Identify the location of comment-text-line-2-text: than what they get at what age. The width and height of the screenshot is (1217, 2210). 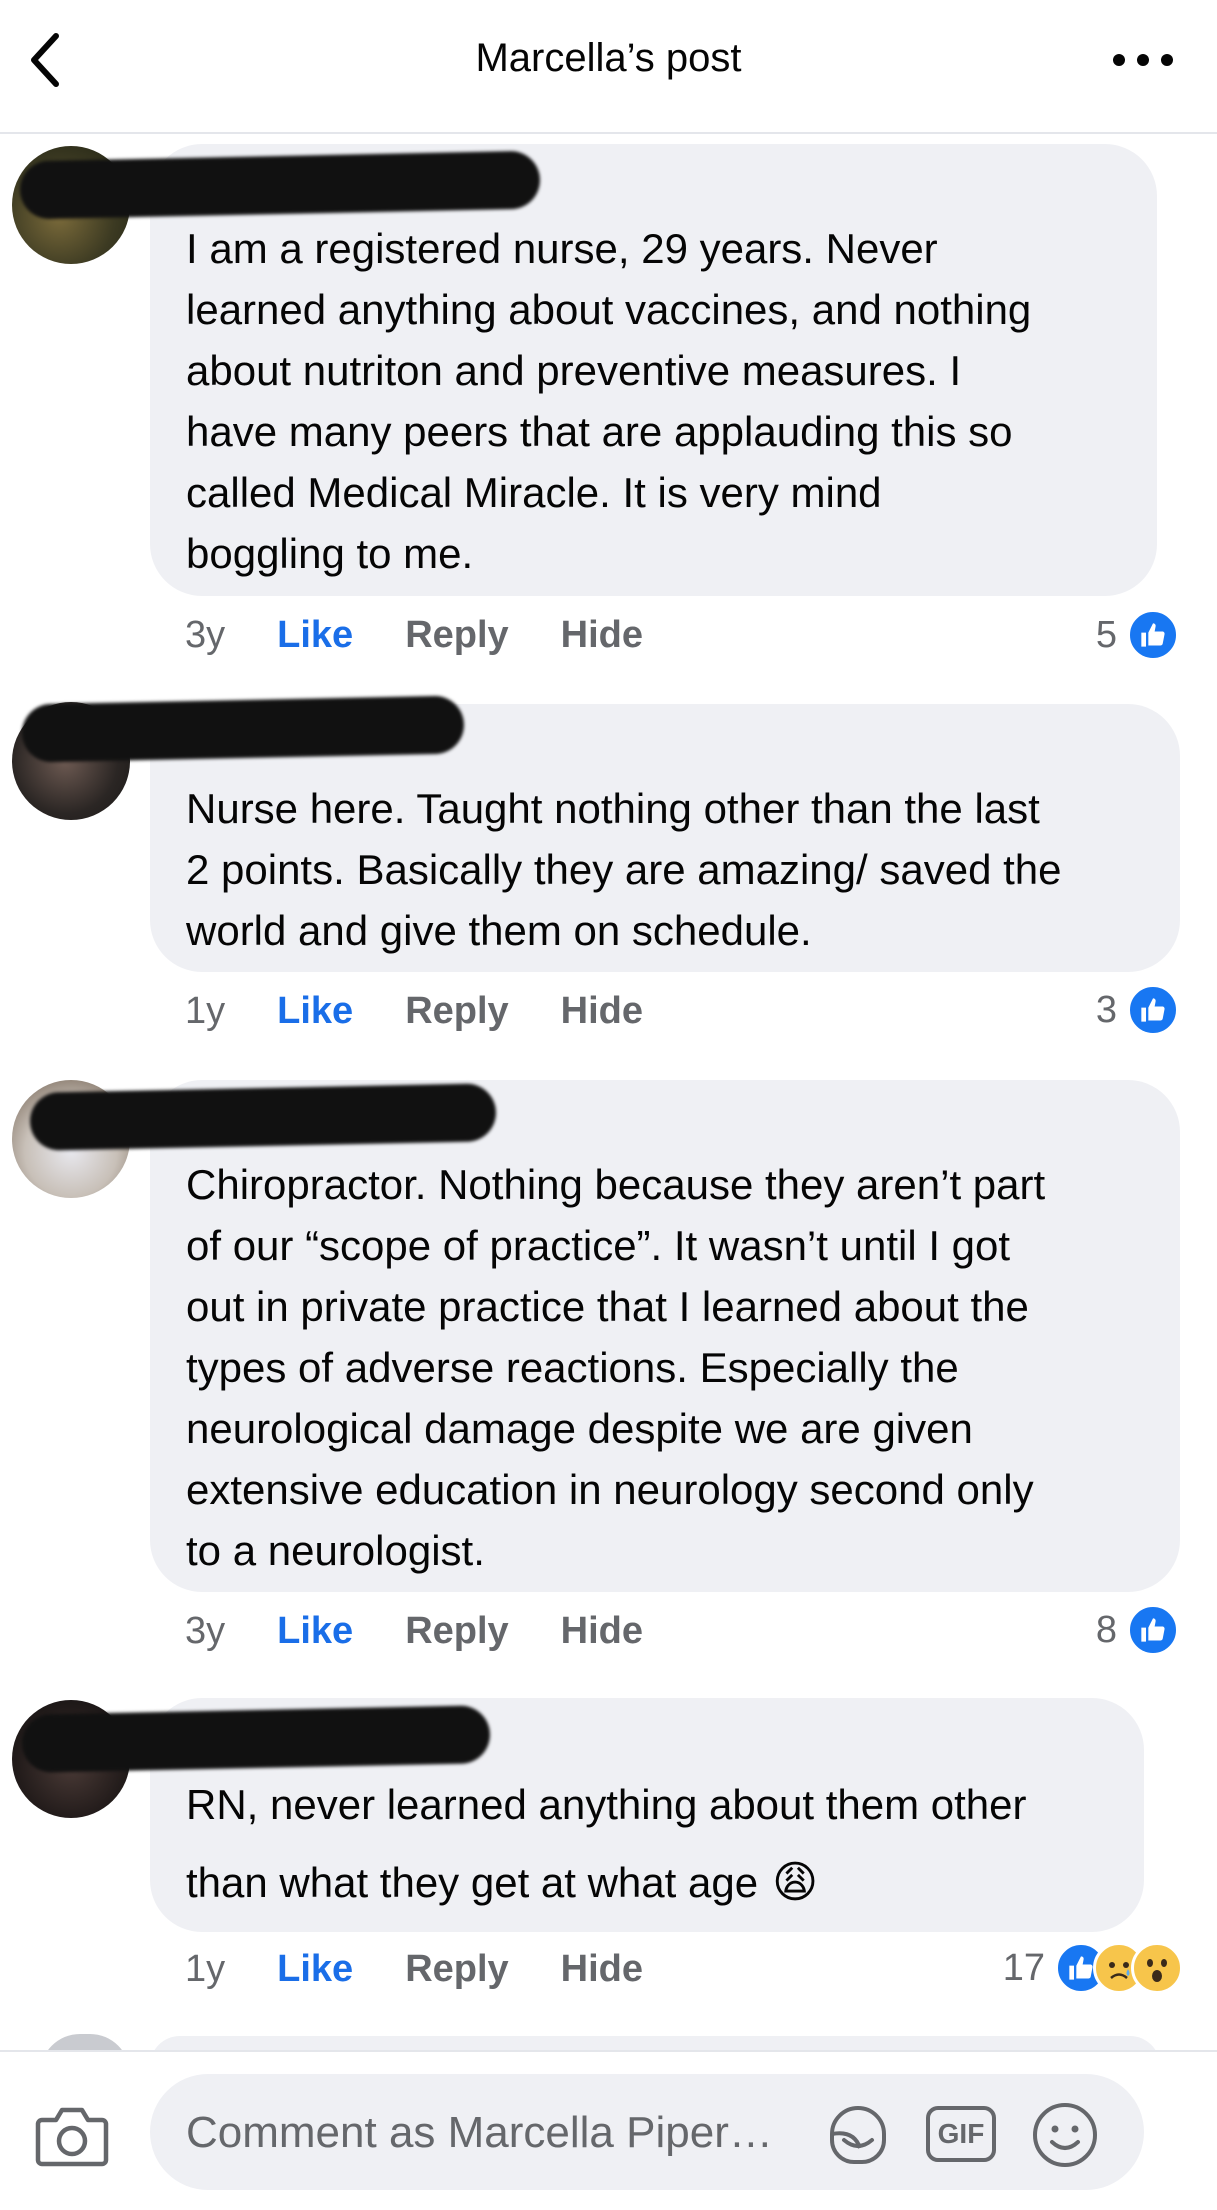
(472, 1882).